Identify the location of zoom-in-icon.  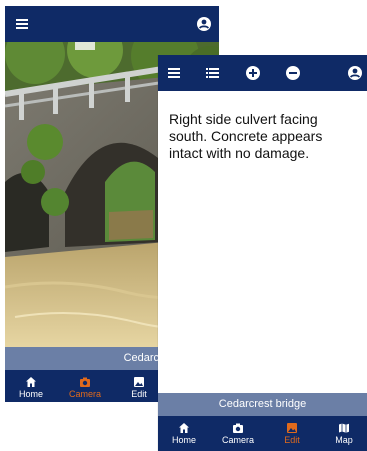
(253, 73).